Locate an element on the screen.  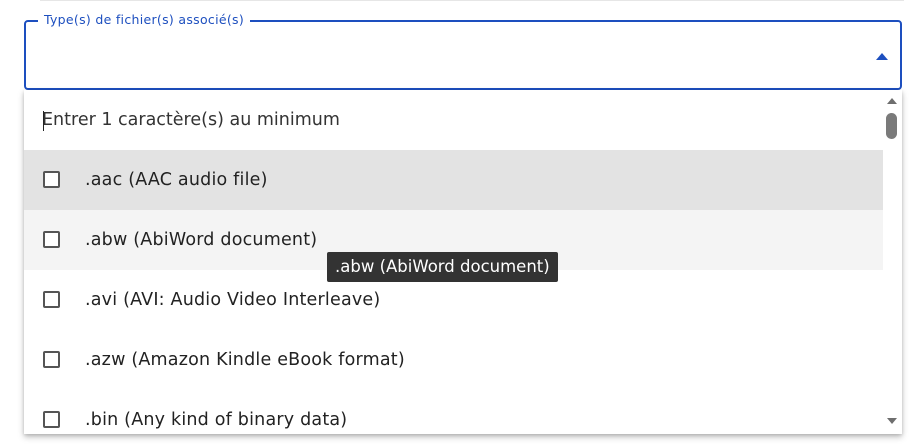
top-divider is located at coordinates (472, 0).